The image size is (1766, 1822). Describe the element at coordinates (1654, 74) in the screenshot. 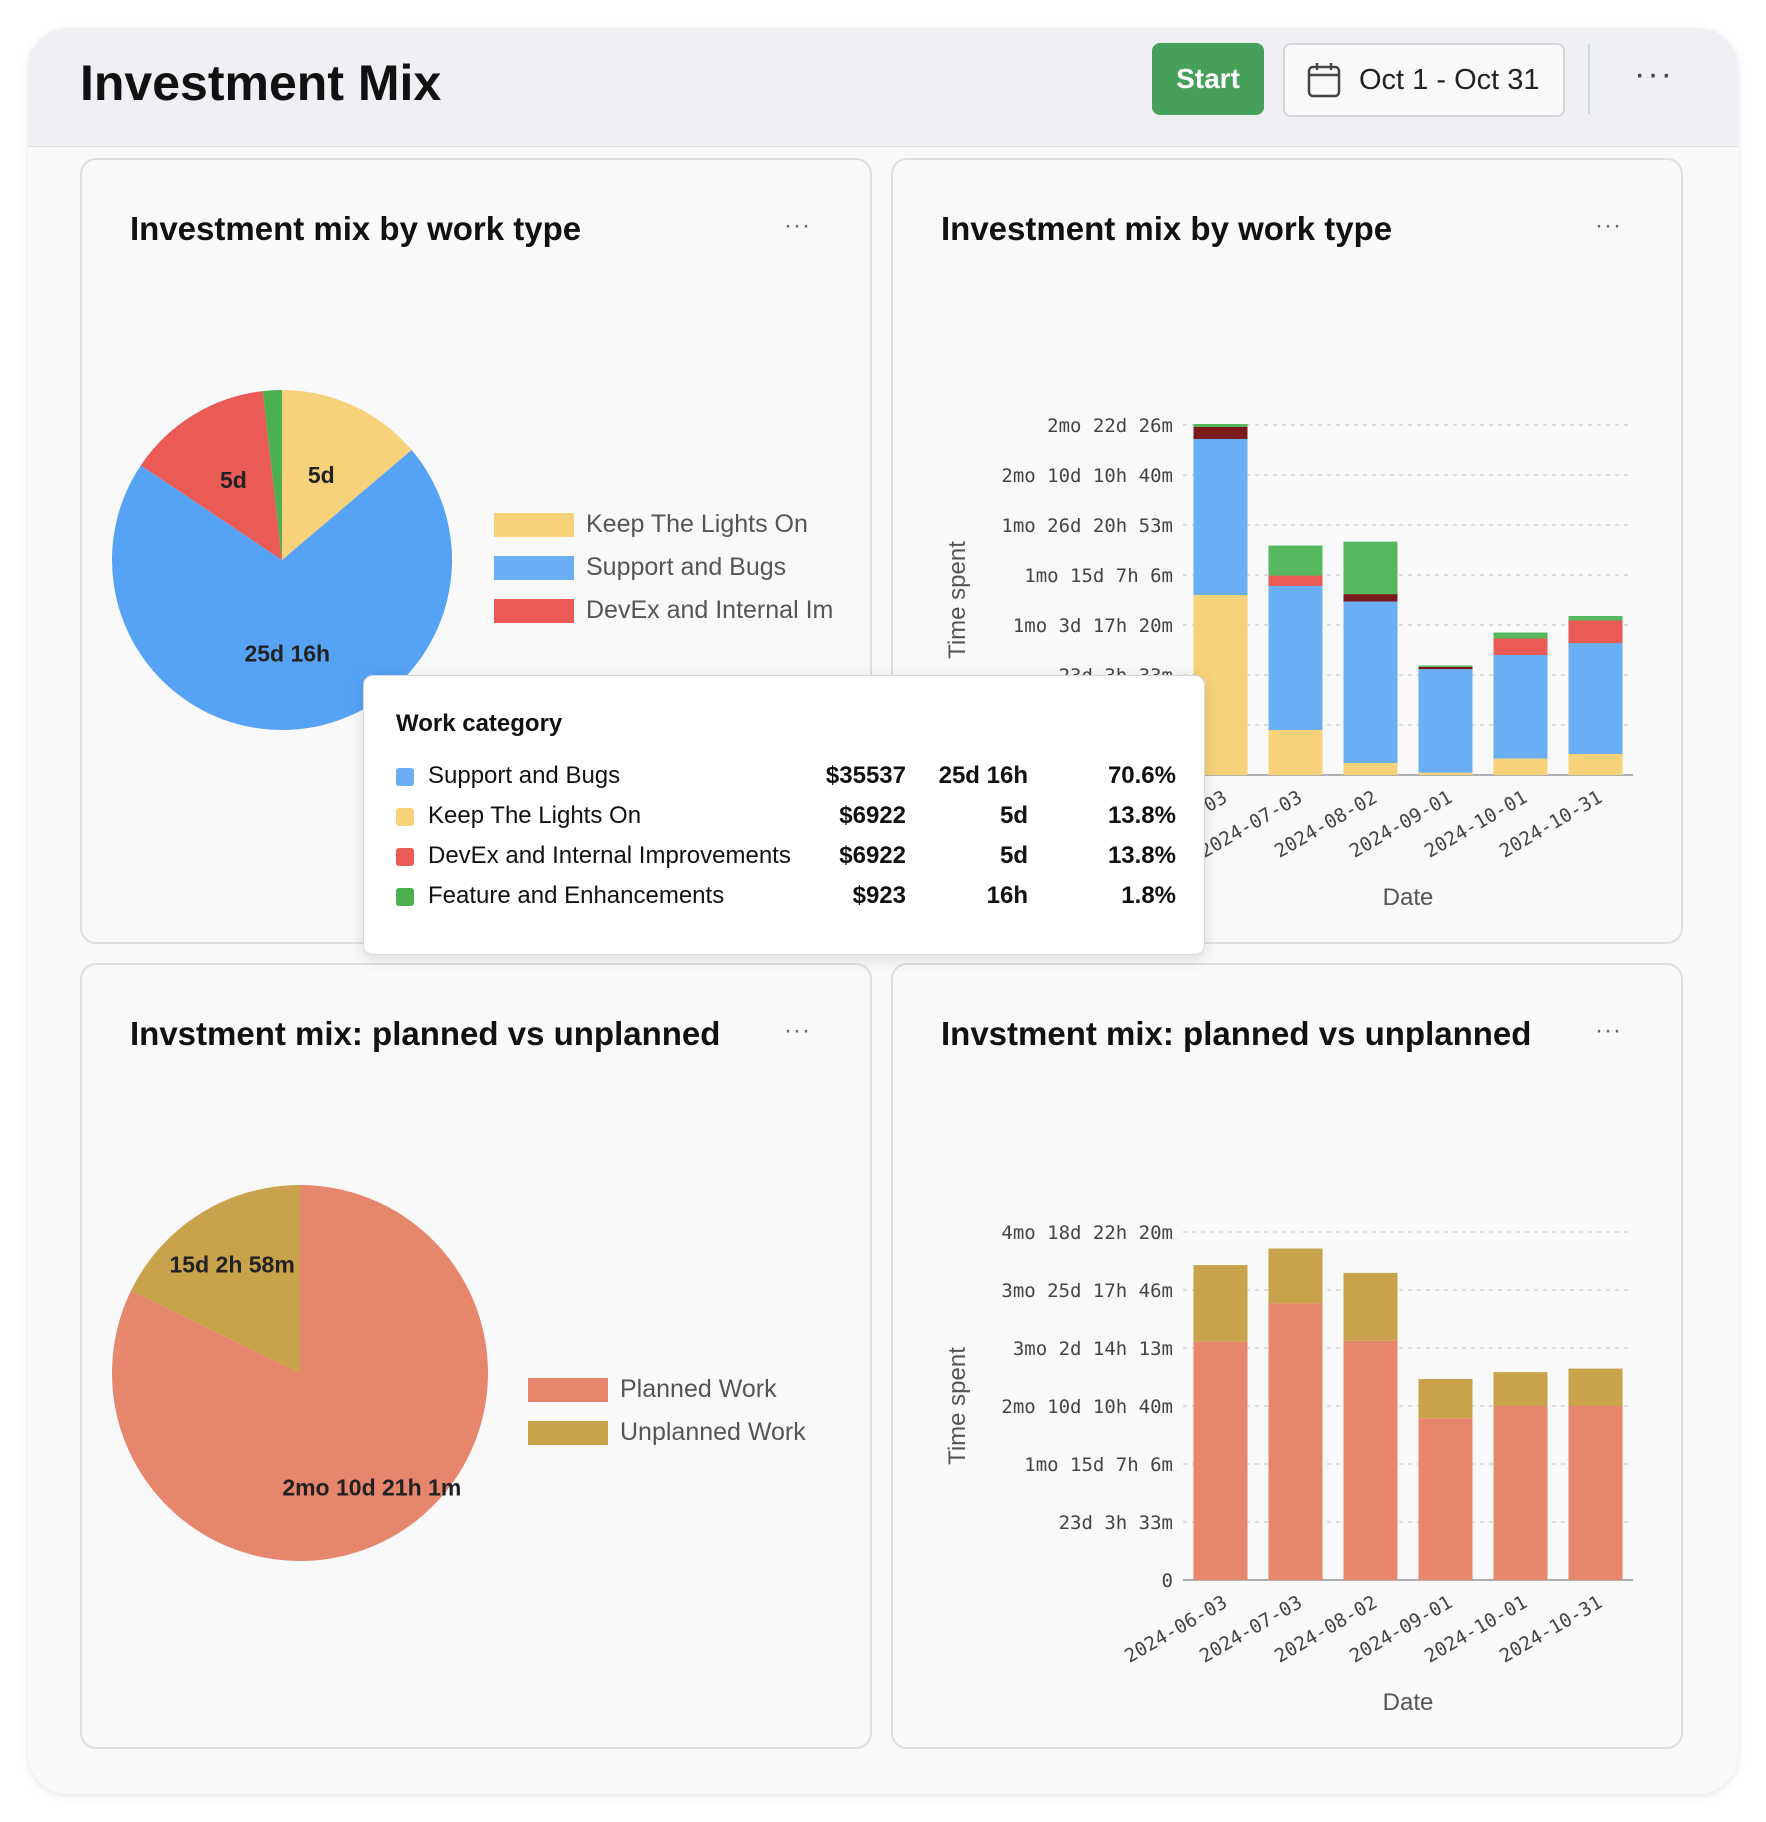

I see `more-options-icon: ···` at that location.